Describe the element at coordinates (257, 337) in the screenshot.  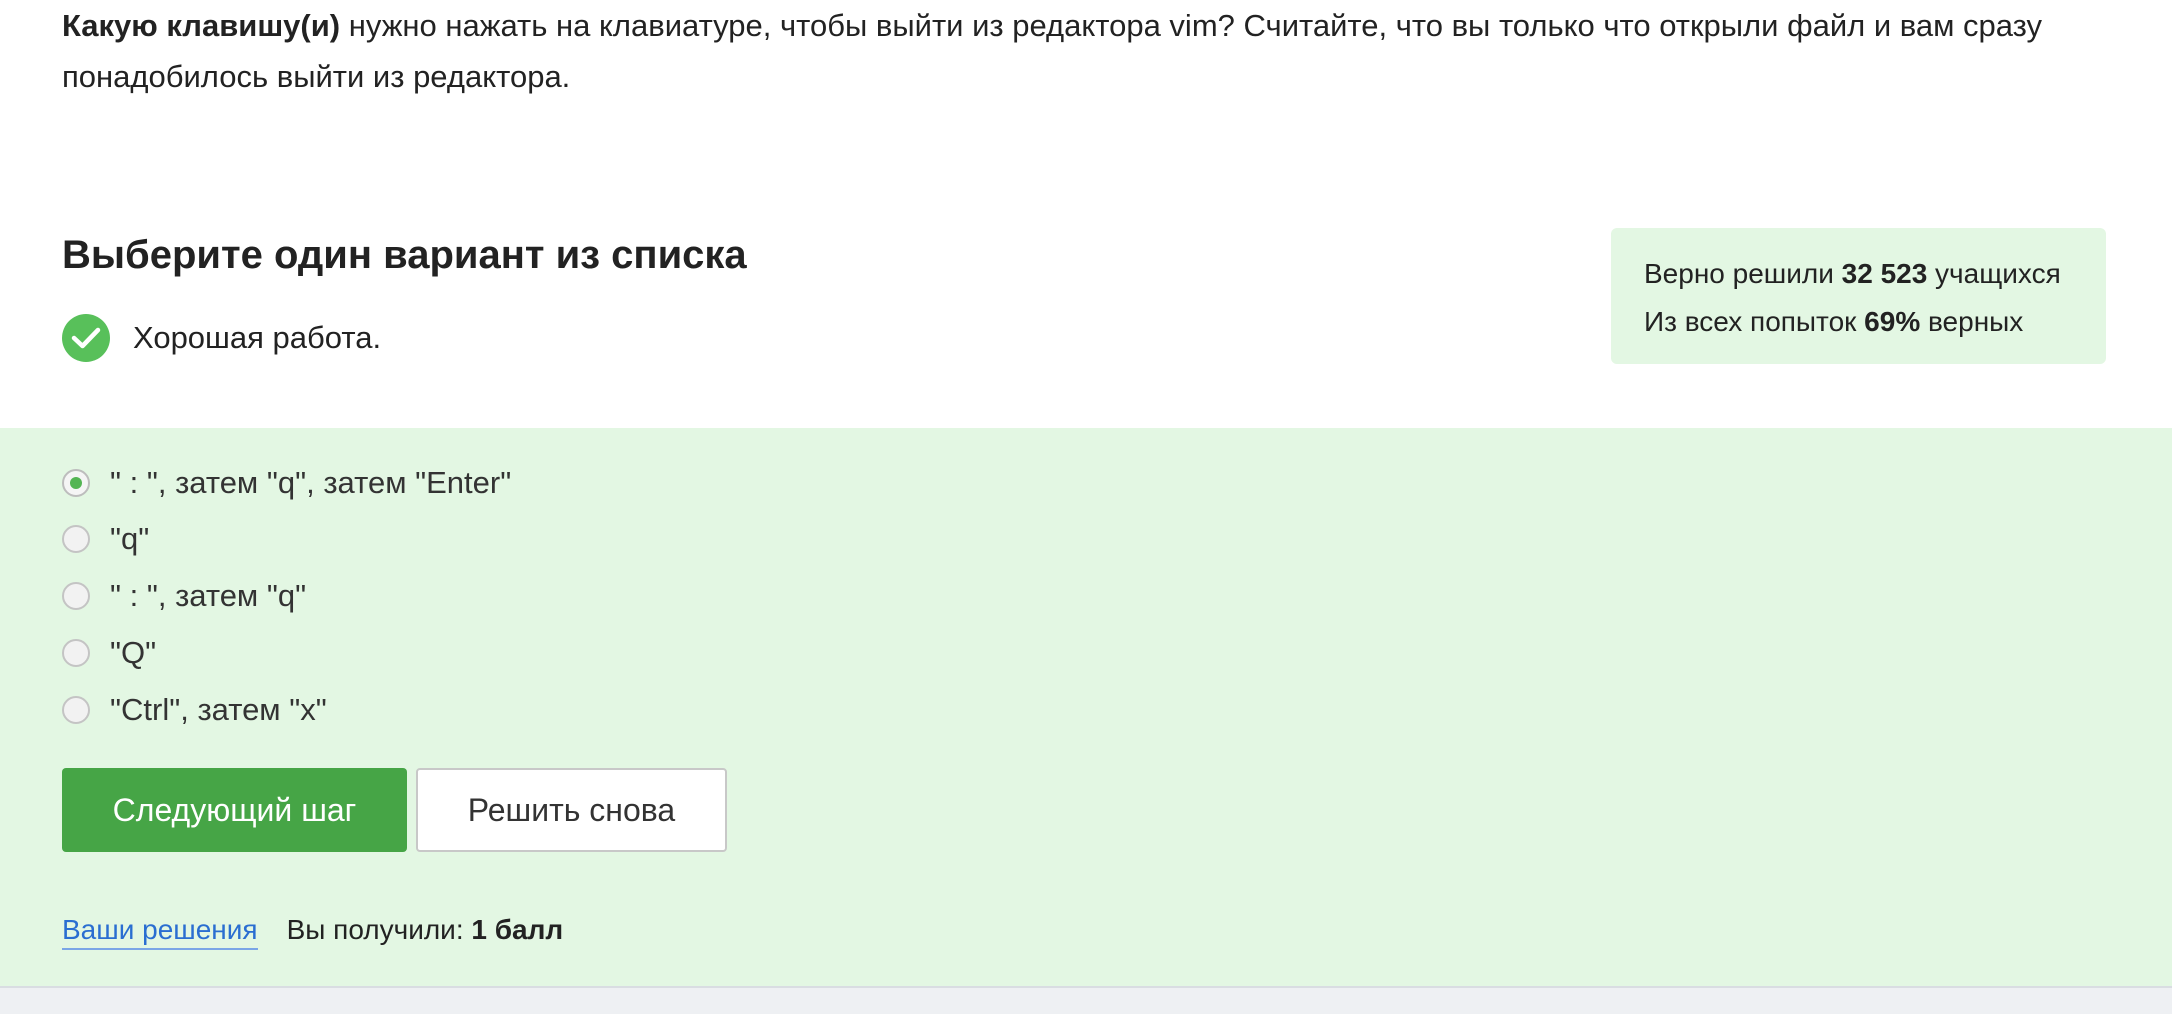
I see `feedback-text: Хорошая работа.` at that location.